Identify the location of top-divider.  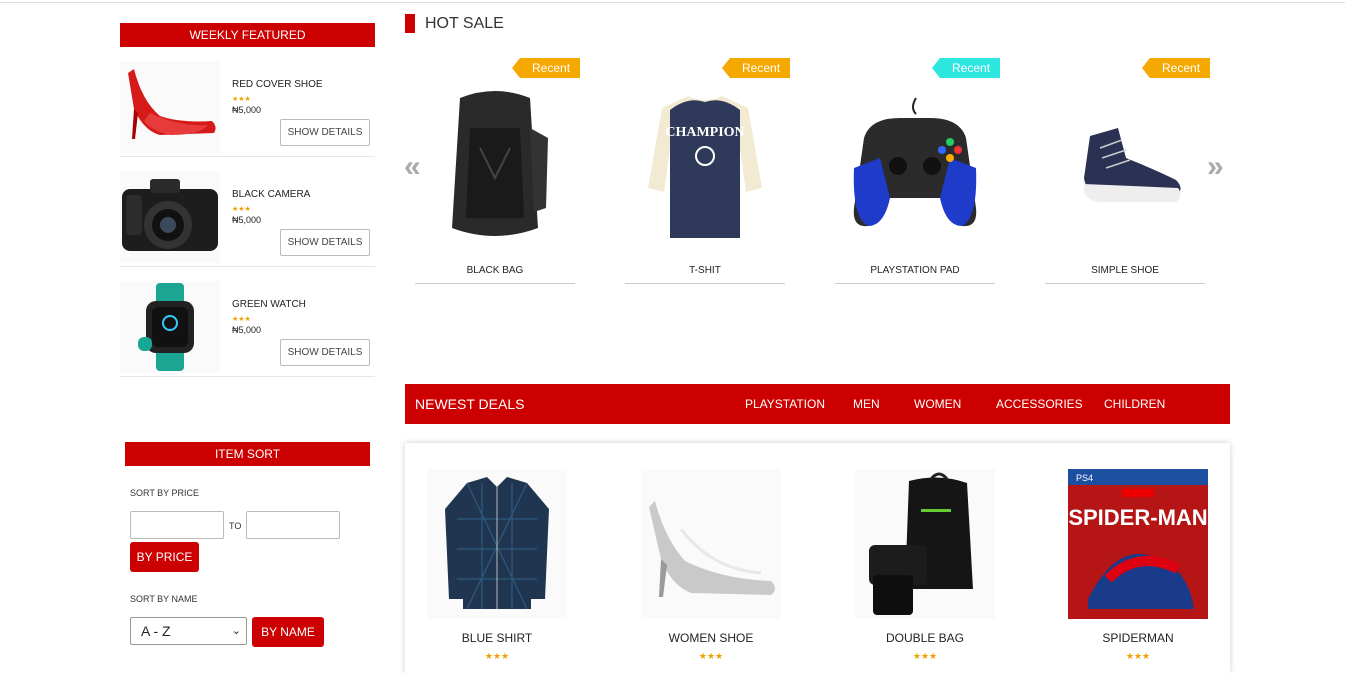
(672, 2).